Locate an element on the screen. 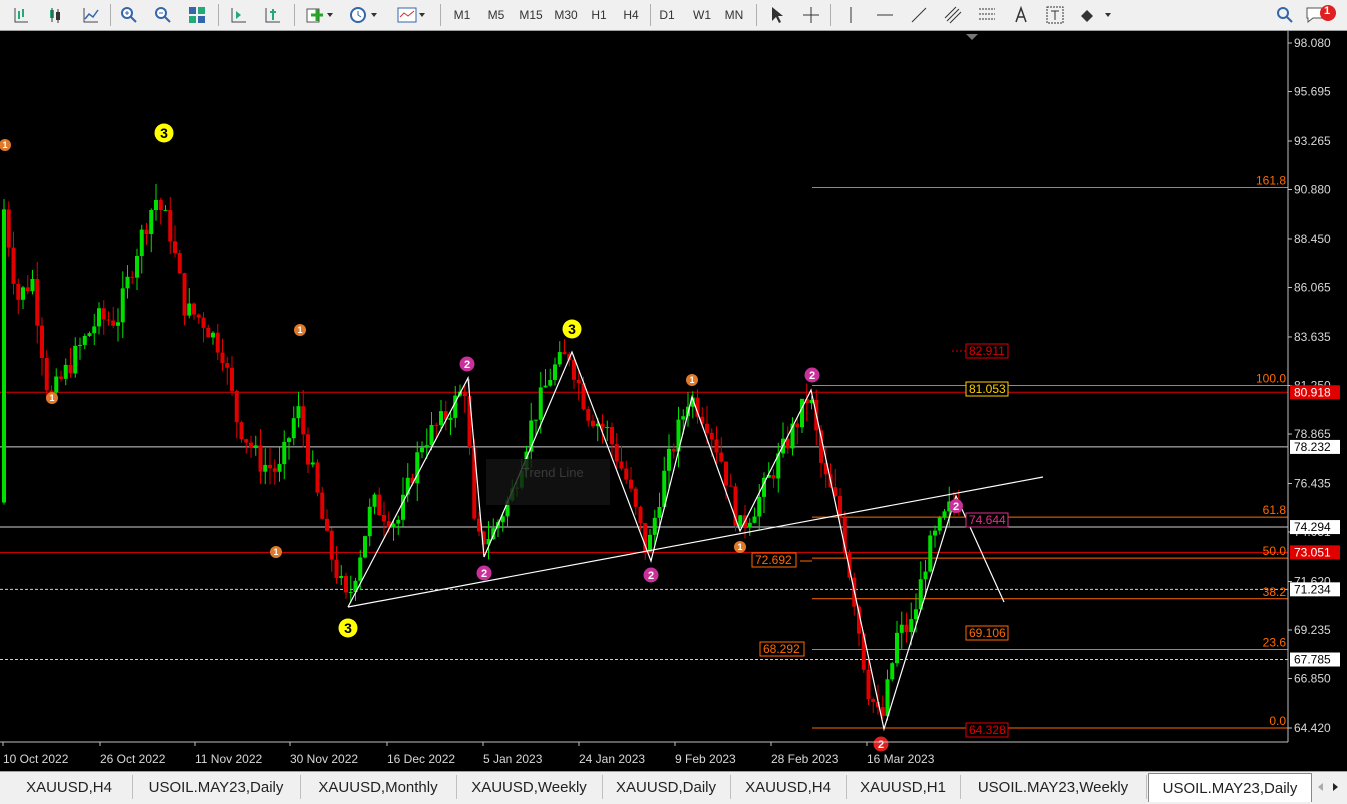 This screenshot has width=1347, height=804. equidistant-channel-icon is located at coordinates (953, 15).